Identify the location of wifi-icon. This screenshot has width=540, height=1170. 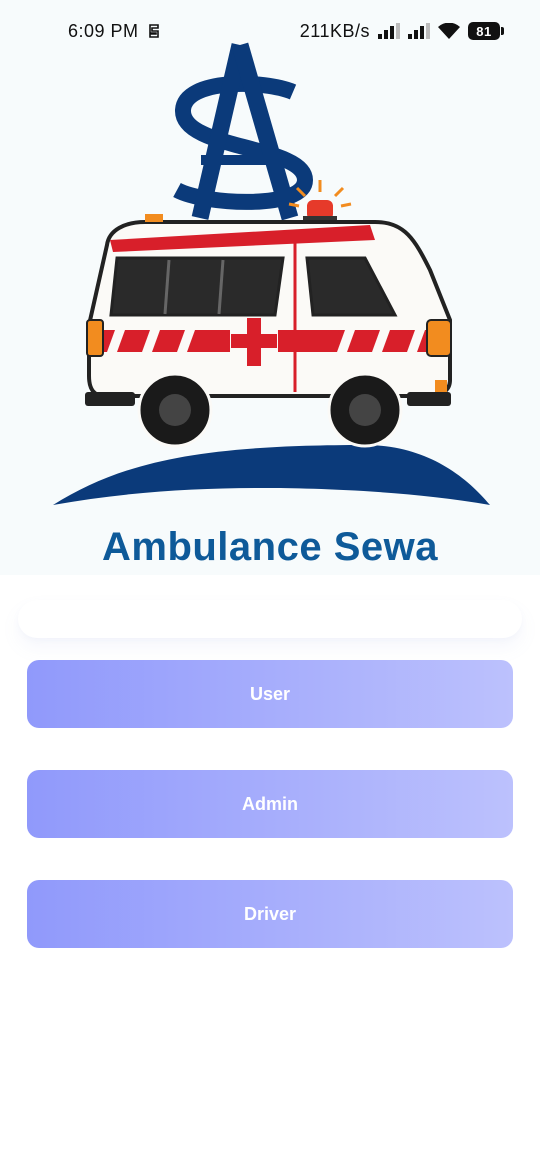
(449, 31).